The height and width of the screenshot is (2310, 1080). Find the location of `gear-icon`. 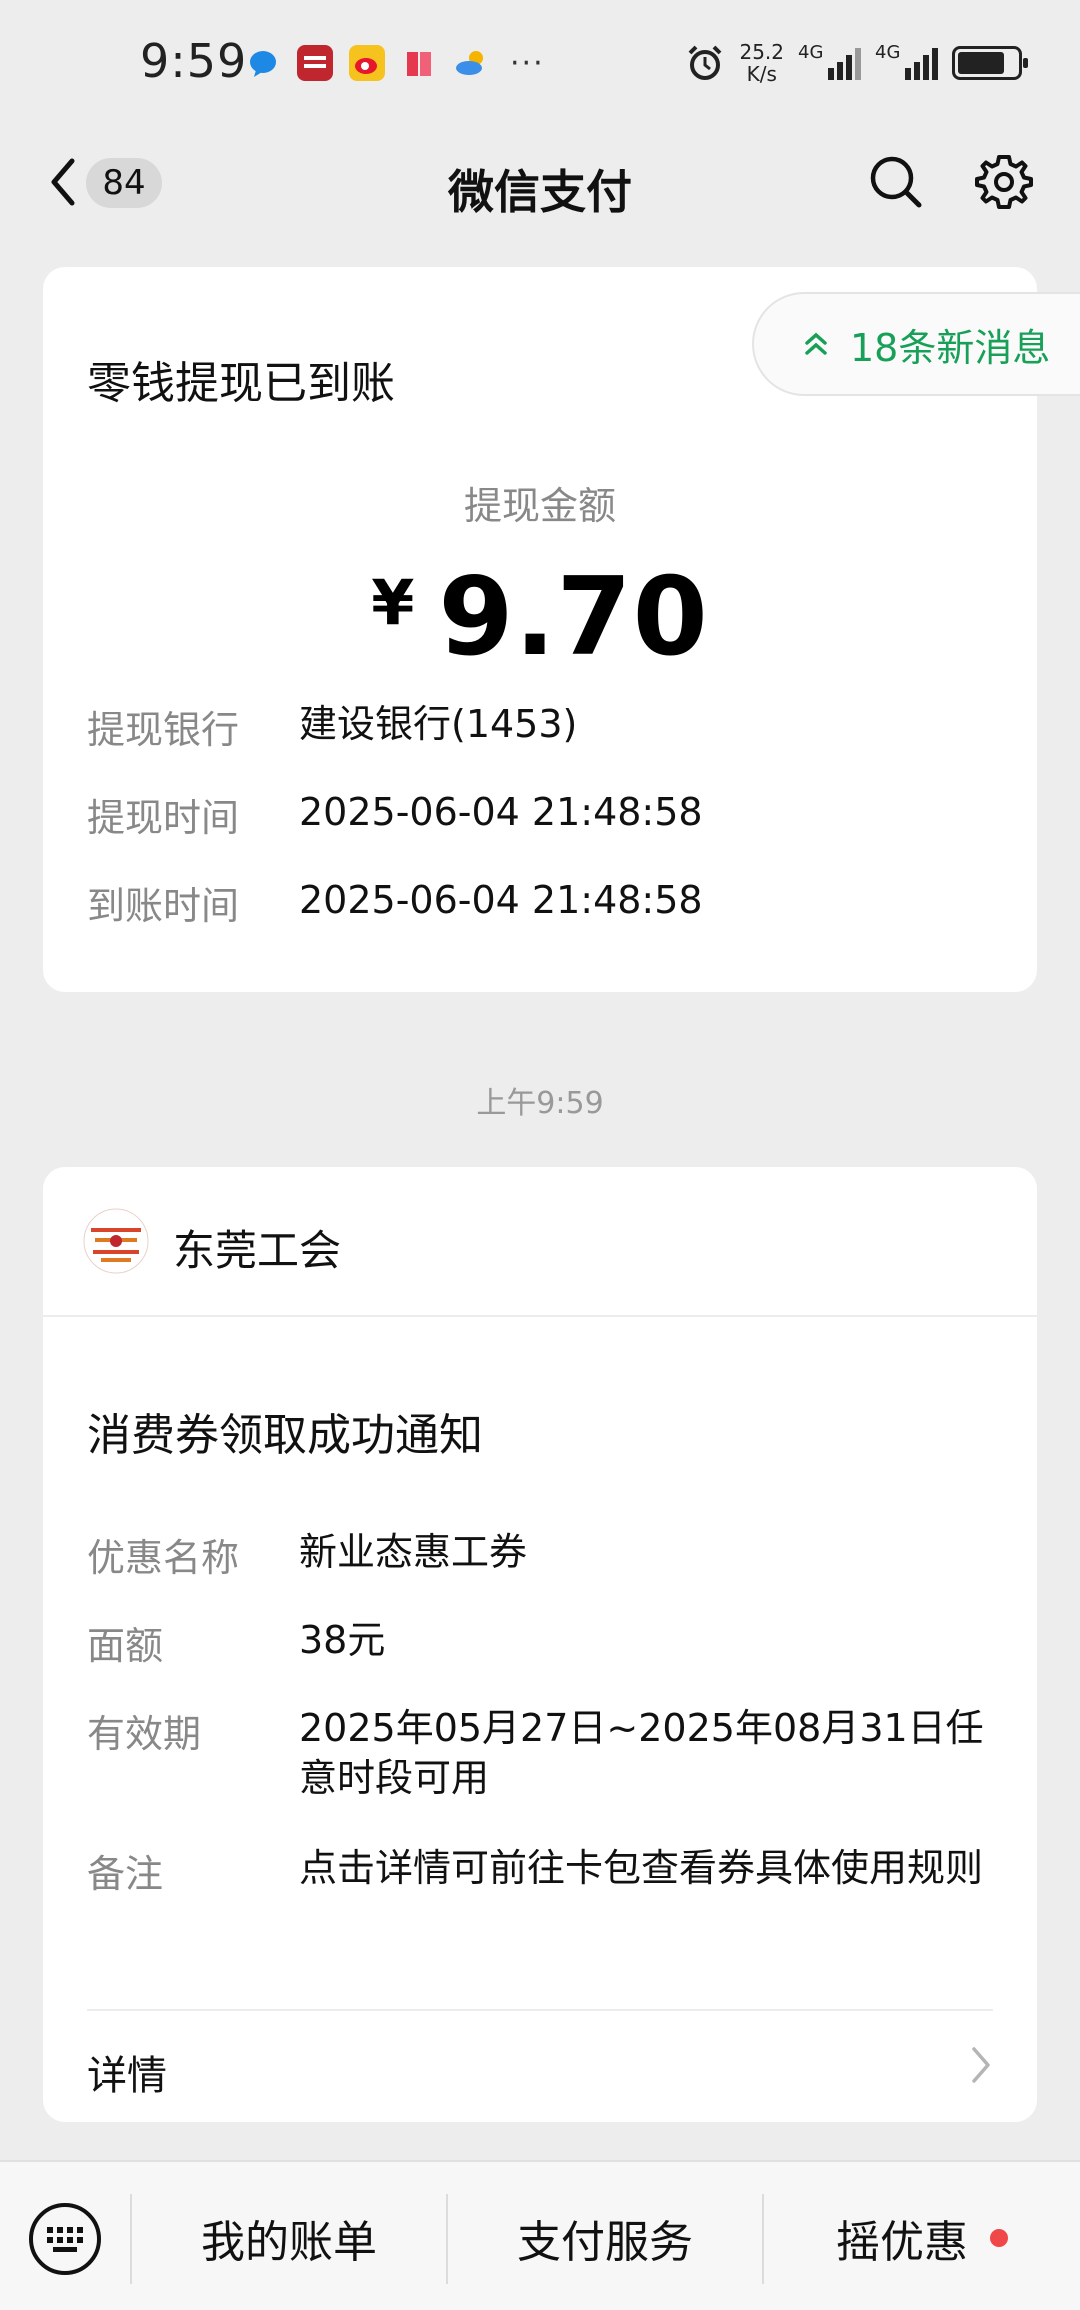

gear-icon is located at coordinates (1004, 182).